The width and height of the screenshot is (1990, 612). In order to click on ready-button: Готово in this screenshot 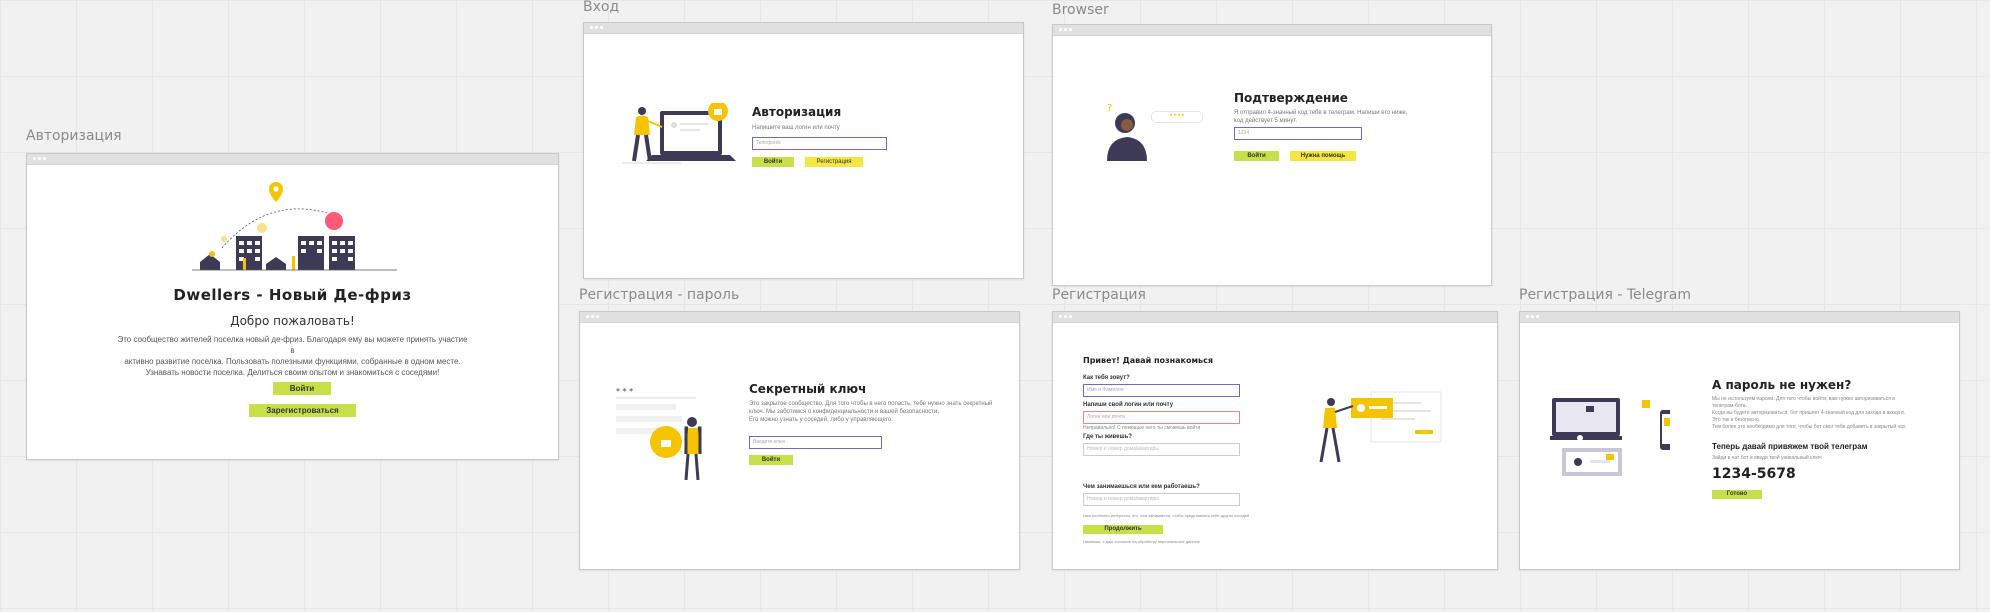, I will do `click(1737, 494)`.